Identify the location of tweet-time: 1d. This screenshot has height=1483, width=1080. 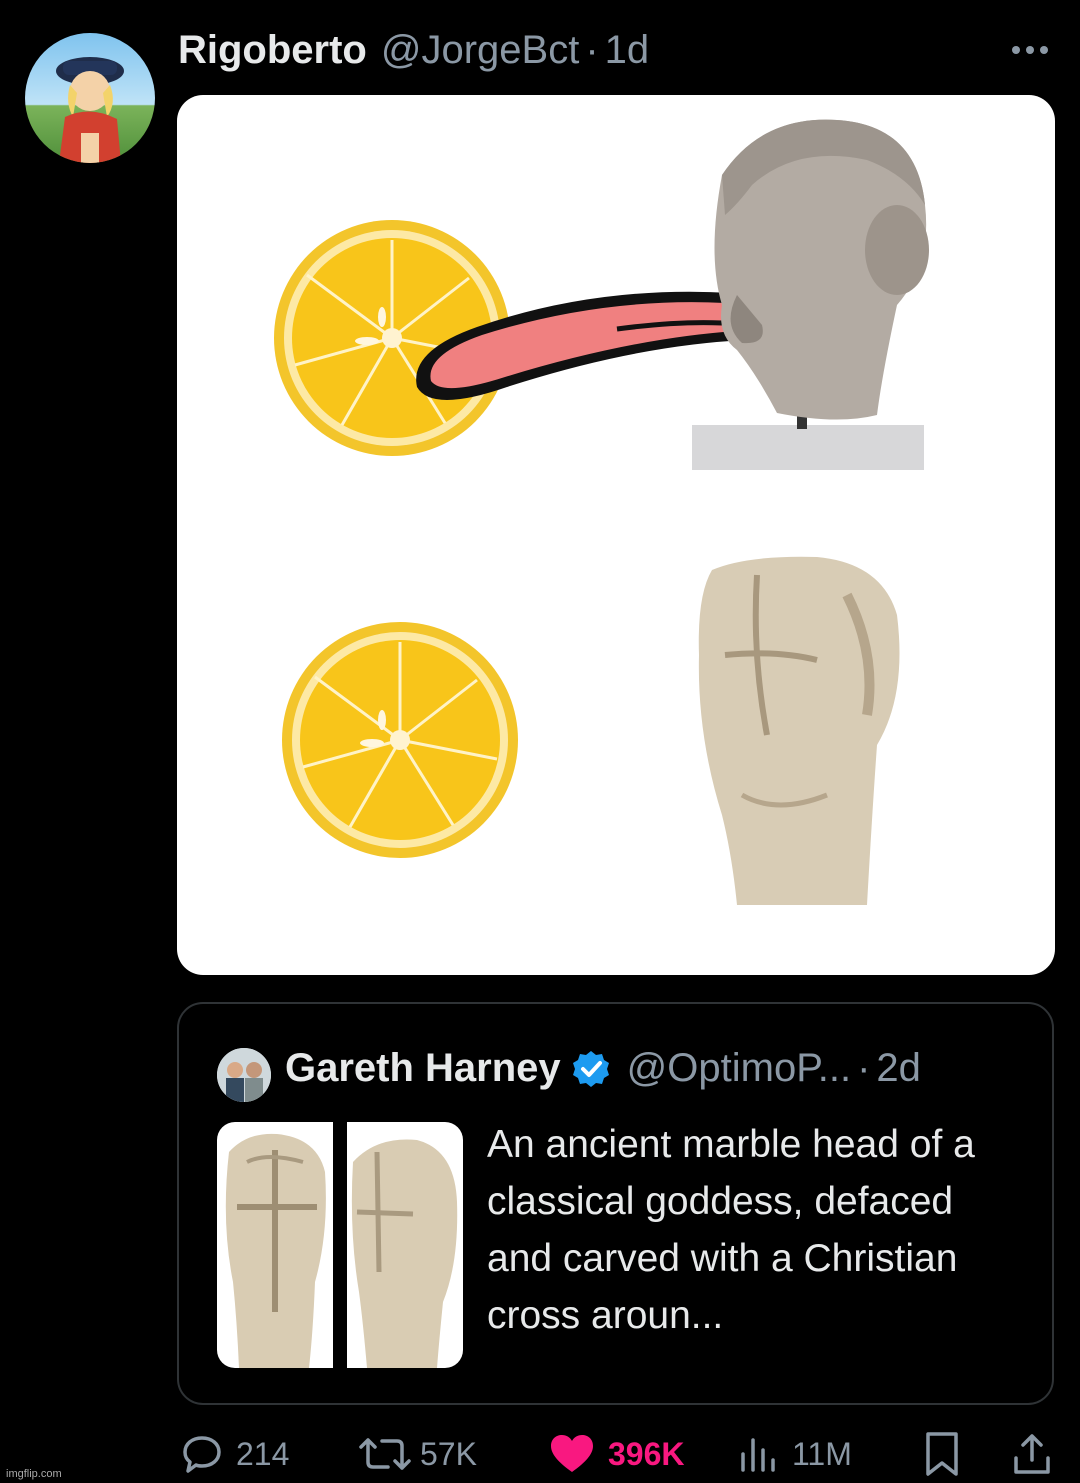
(627, 50).